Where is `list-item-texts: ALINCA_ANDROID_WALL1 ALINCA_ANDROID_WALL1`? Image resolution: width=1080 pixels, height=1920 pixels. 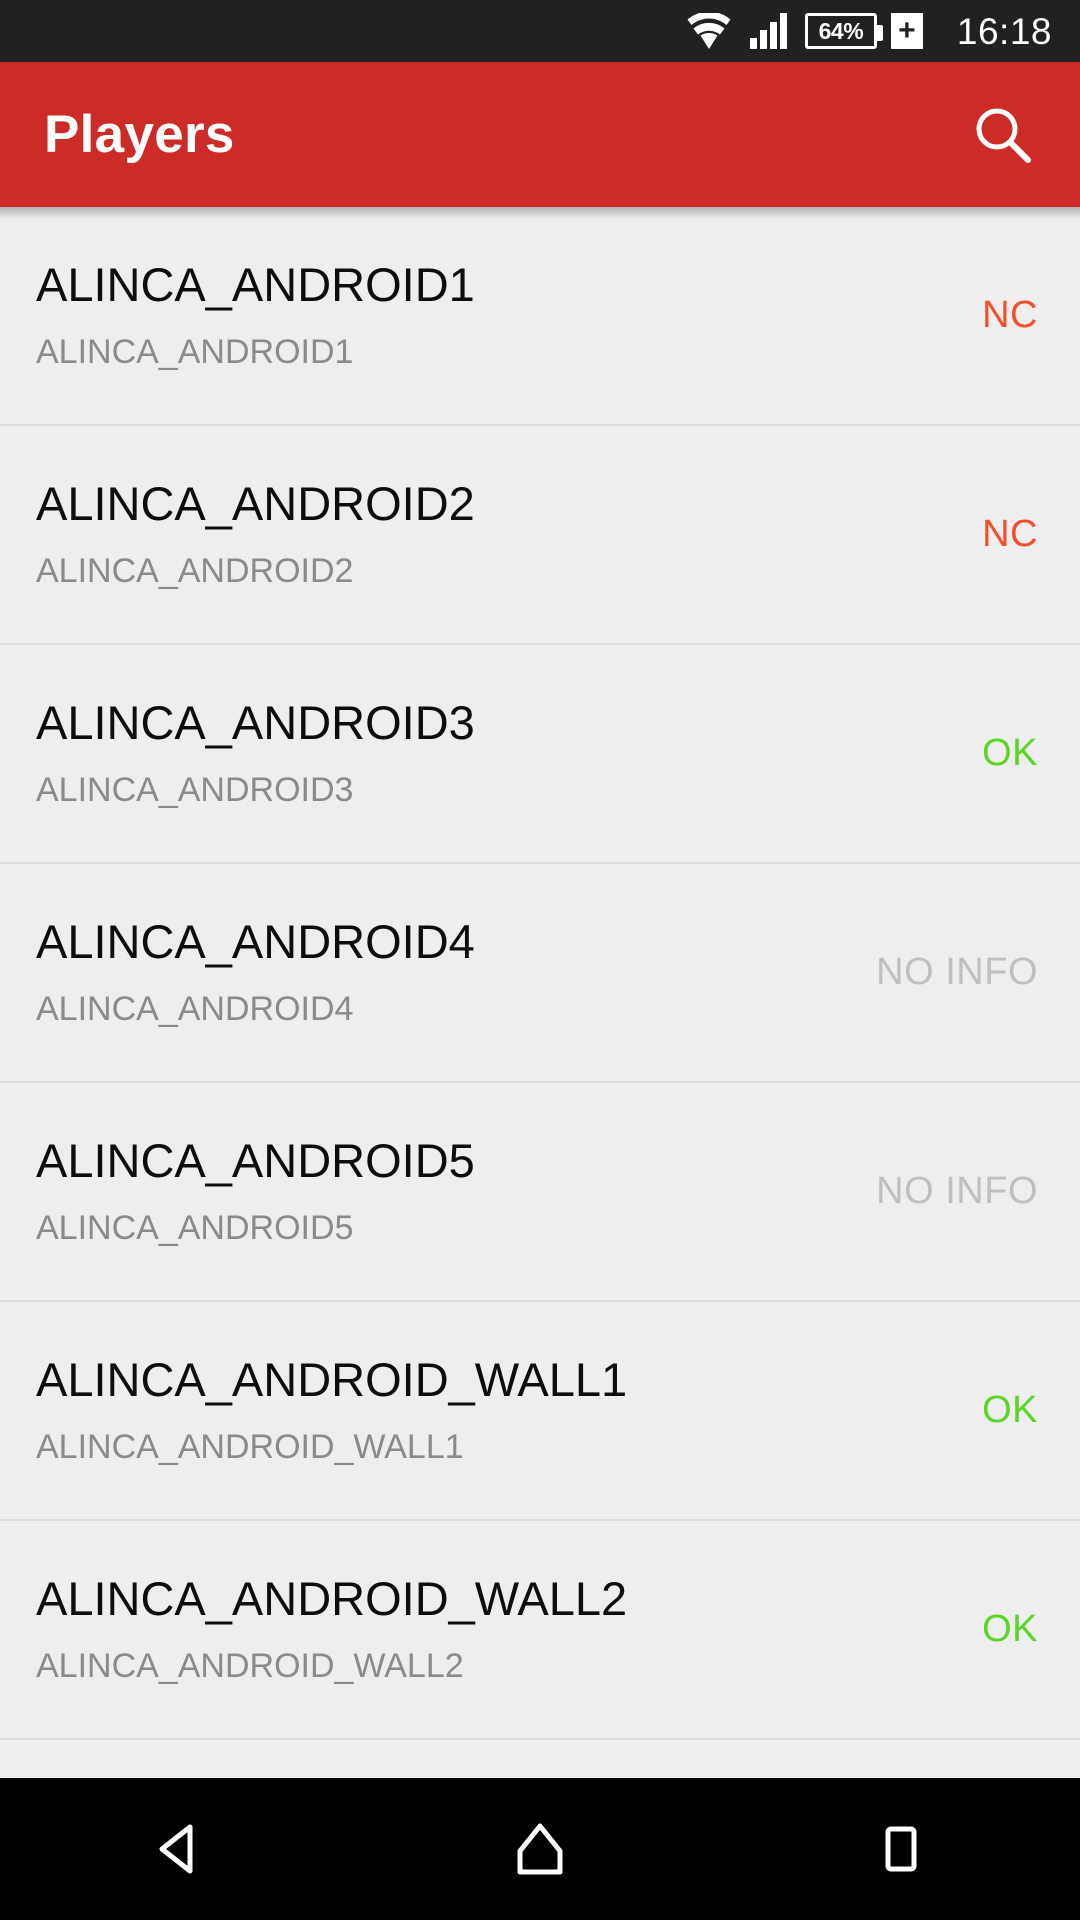
list-item-texts: ALINCA_ANDROID_WALL1 ALINCA_ANDROID_WALL1 is located at coordinates (331, 1410).